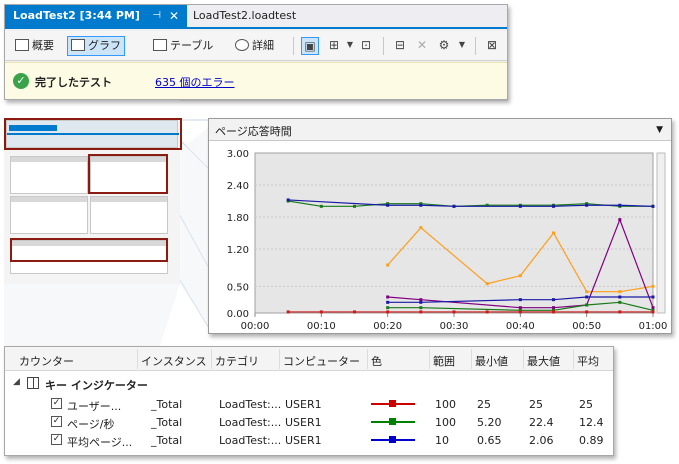  What do you see at coordinates (541, 422) in the screenshot?
I see `cell-max: 22.4` at bounding box center [541, 422].